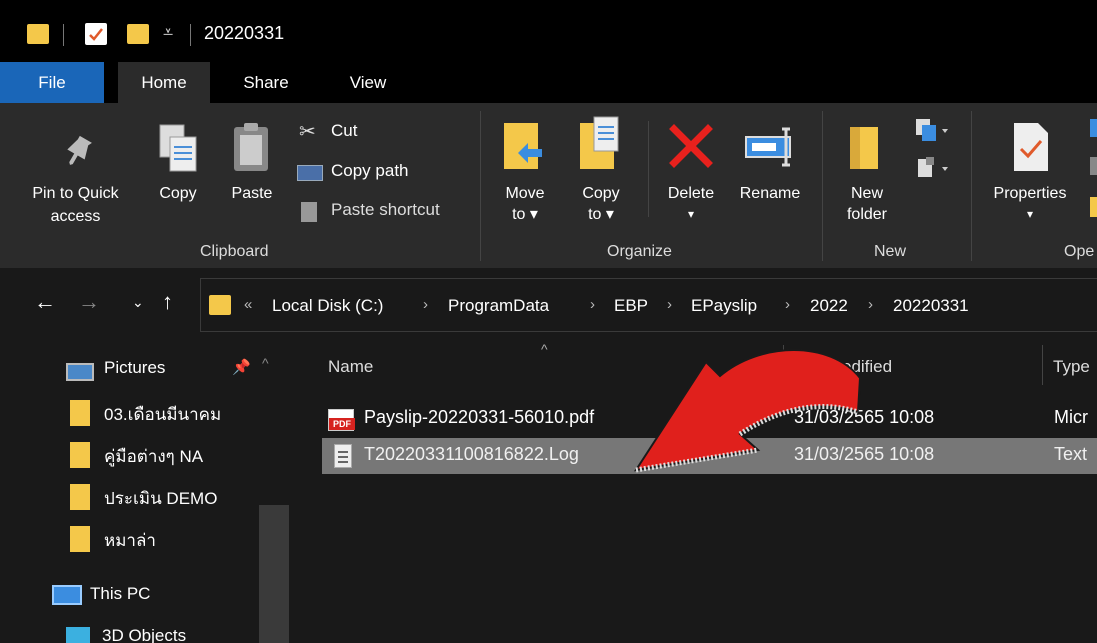  I want to click on annotation-arrow, so click(747, 411).